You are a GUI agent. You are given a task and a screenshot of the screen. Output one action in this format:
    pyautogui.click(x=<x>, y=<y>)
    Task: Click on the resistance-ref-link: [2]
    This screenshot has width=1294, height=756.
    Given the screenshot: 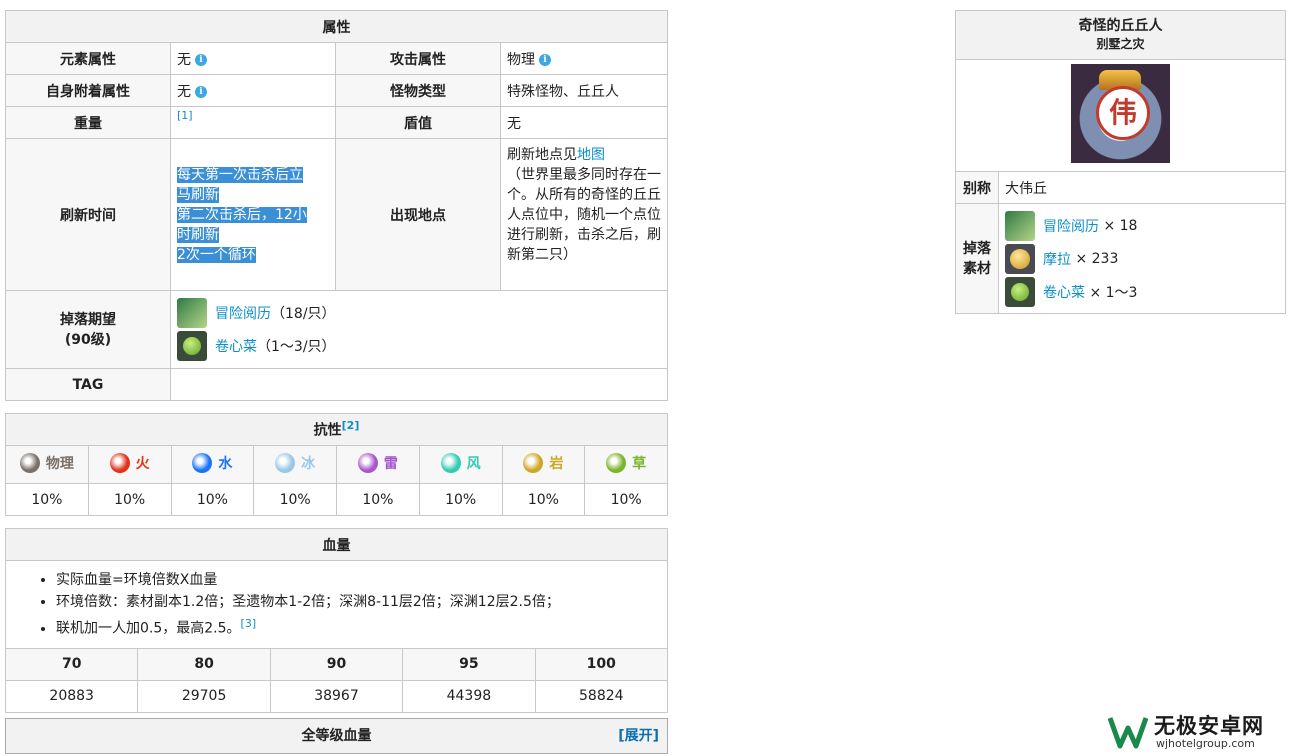 What is the action you would take?
    pyautogui.click(x=351, y=425)
    